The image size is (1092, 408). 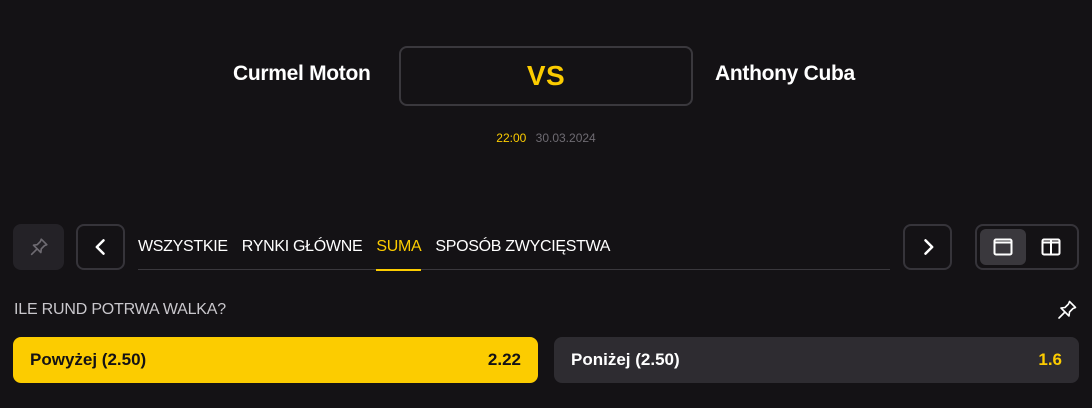 I want to click on tabs-prev-button, so click(x=100, y=247).